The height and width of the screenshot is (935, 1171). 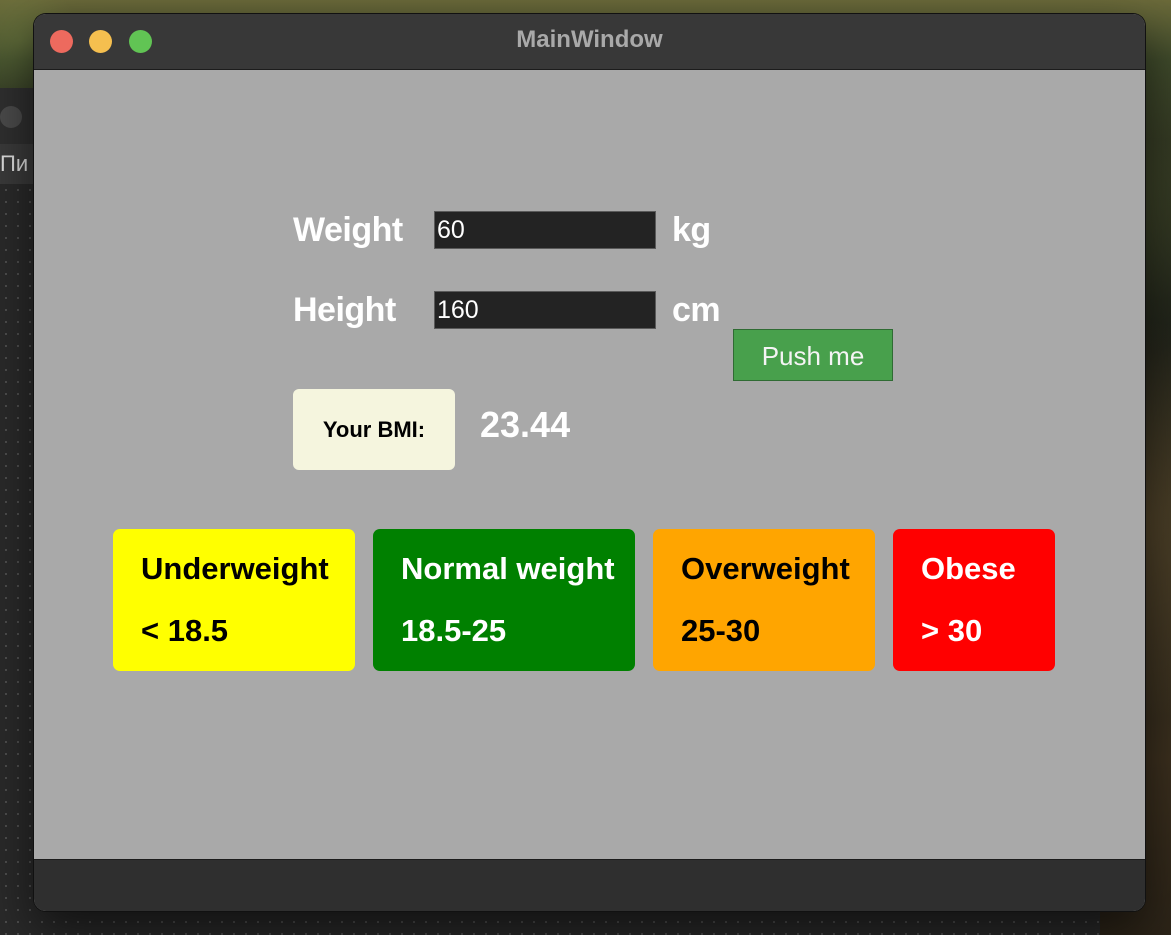 What do you see at coordinates (508, 568) in the screenshot?
I see `category-name: Normal weight` at bounding box center [508, 568].